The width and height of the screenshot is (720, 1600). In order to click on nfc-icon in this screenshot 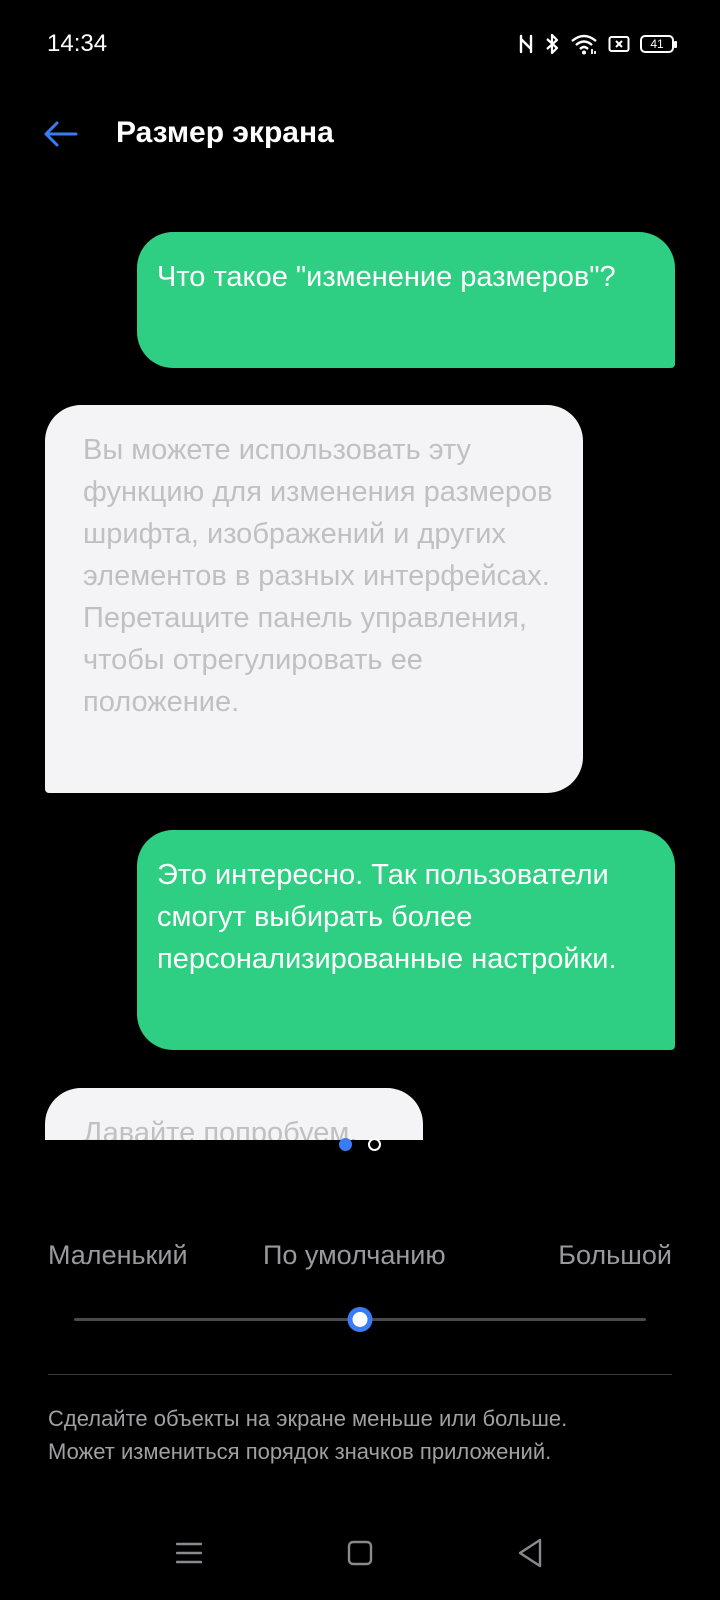, I will do `click(526, 44)`.